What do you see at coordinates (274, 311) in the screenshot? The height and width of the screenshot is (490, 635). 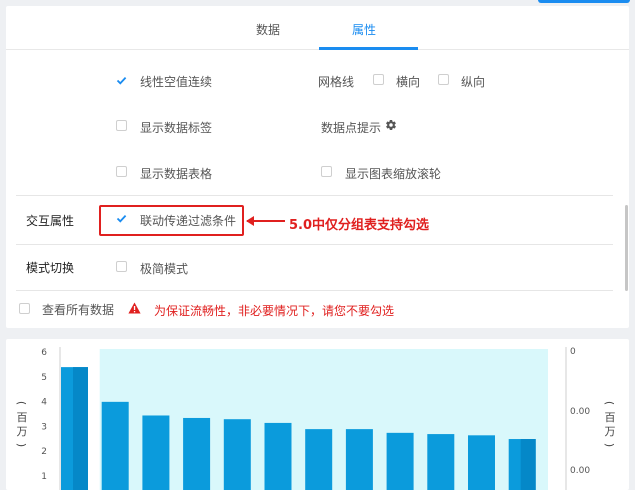 I see `warning-text: 为保证流畅性，非必要情况下，请您不要勾选` at bounding box center [274, 311].